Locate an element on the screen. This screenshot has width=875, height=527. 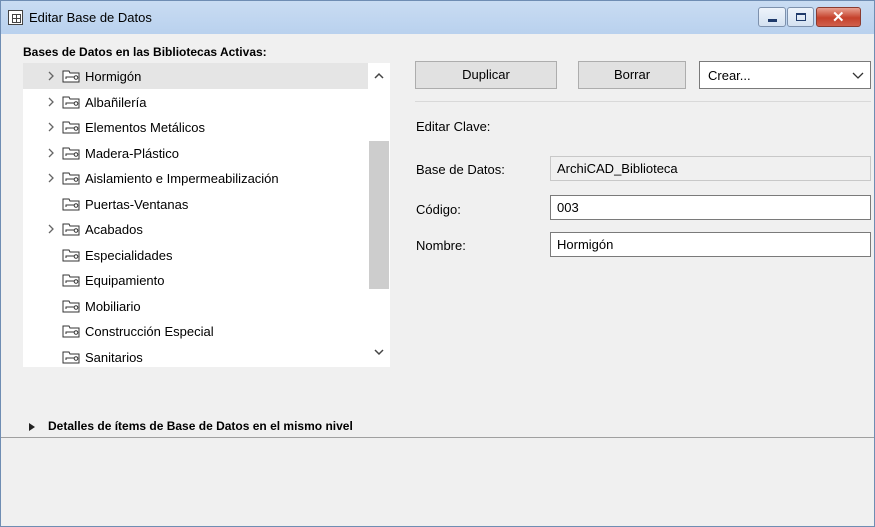
tree-item-label: Albañilería is located at coordinates (116, 102).